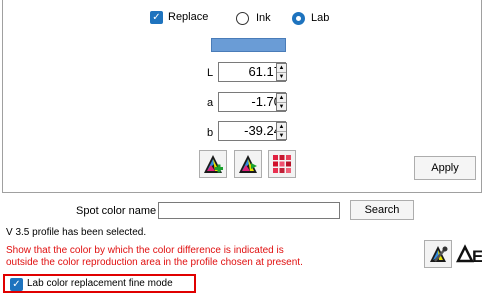 The image size is (482, 293). I want to click on replace-label: Replace, so click(188, 17).